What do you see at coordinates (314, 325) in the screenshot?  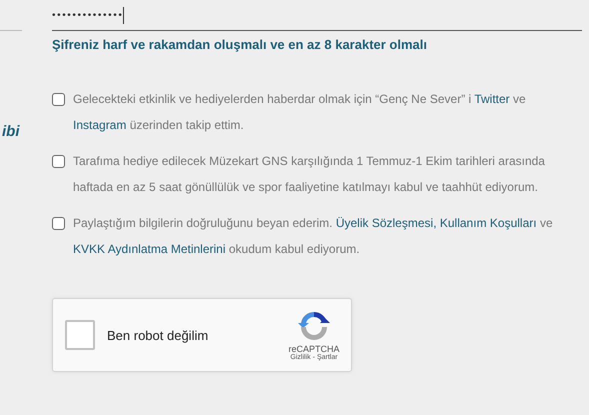 I see `recaptcha-logo-icon` at bounding box center [314, 325].